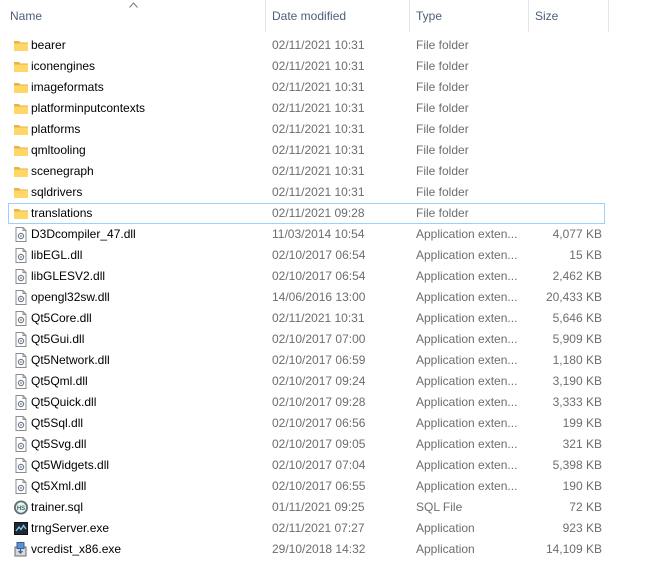 This screenshot has width=665, height=581. I want to click on file-name: Qt5Sql.dll, so click(57, 423).